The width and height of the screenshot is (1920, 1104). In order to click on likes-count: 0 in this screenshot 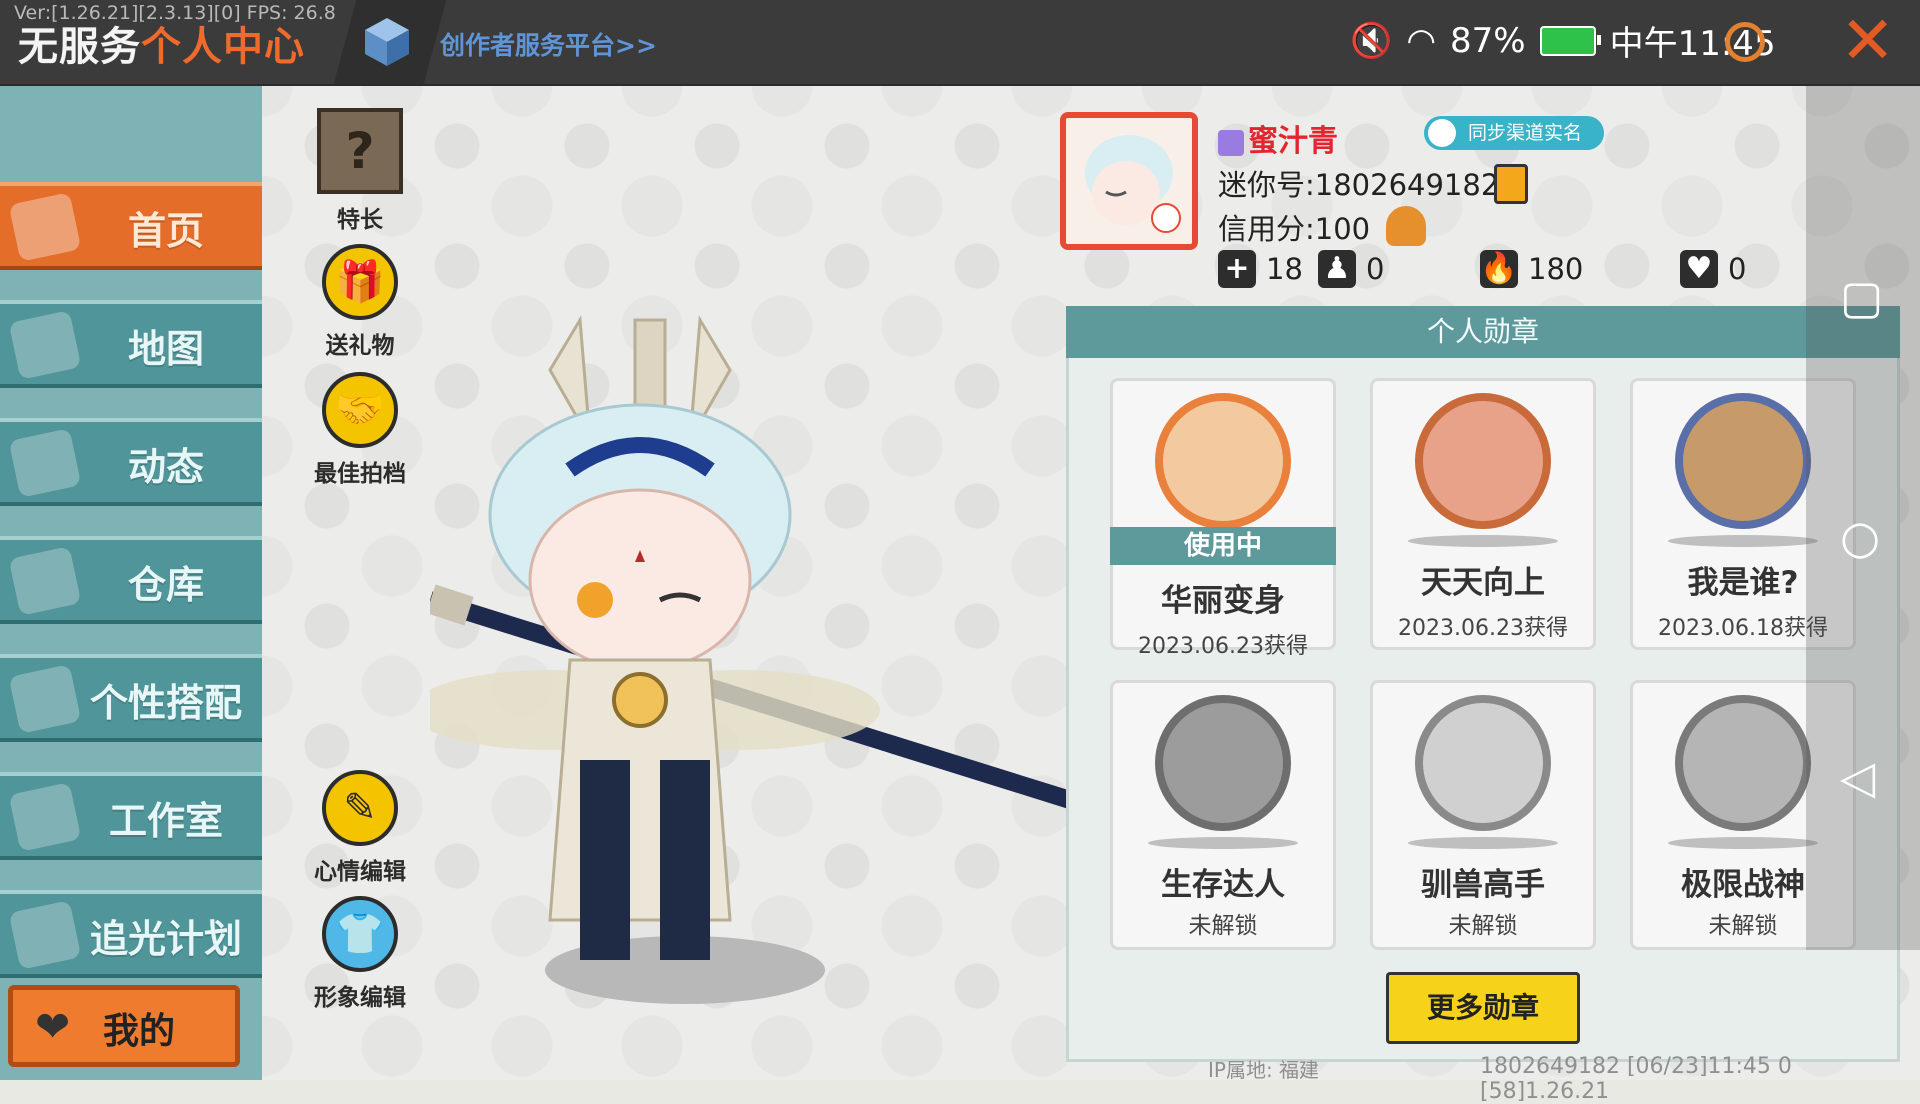, I will do `click(1737, 269)`.